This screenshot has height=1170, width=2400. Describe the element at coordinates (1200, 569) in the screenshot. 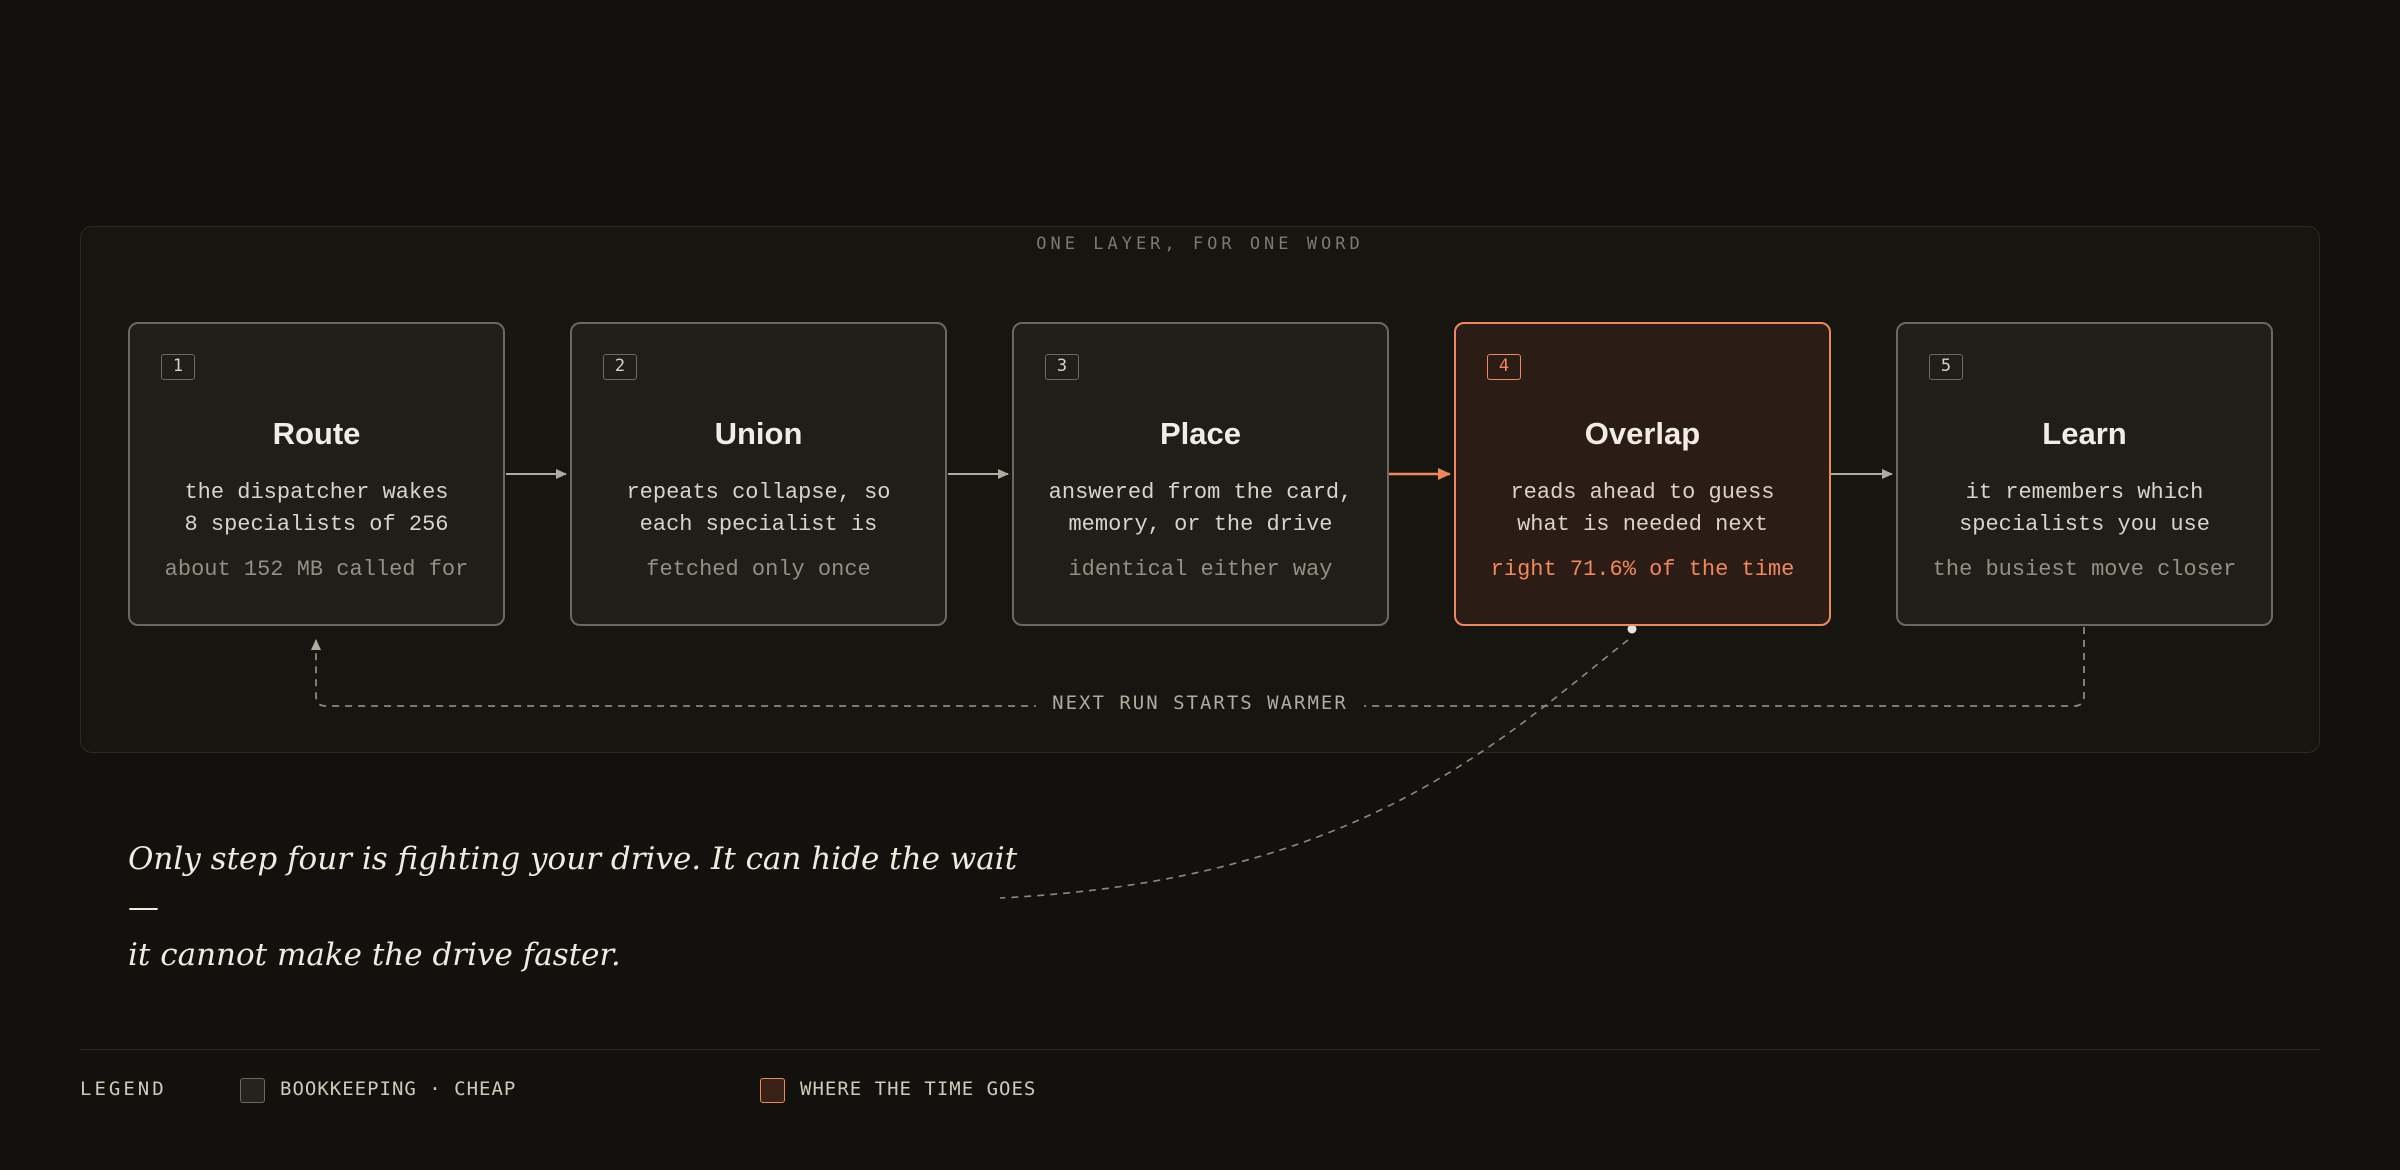

I see `step-note: identical either way` at that location.